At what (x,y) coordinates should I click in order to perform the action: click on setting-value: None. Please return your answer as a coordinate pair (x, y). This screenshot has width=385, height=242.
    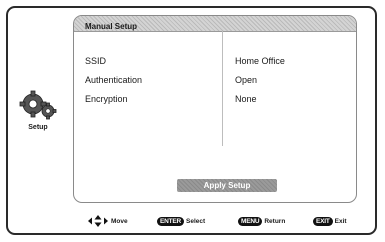
    Looking at the image, I should click on (246, 99).